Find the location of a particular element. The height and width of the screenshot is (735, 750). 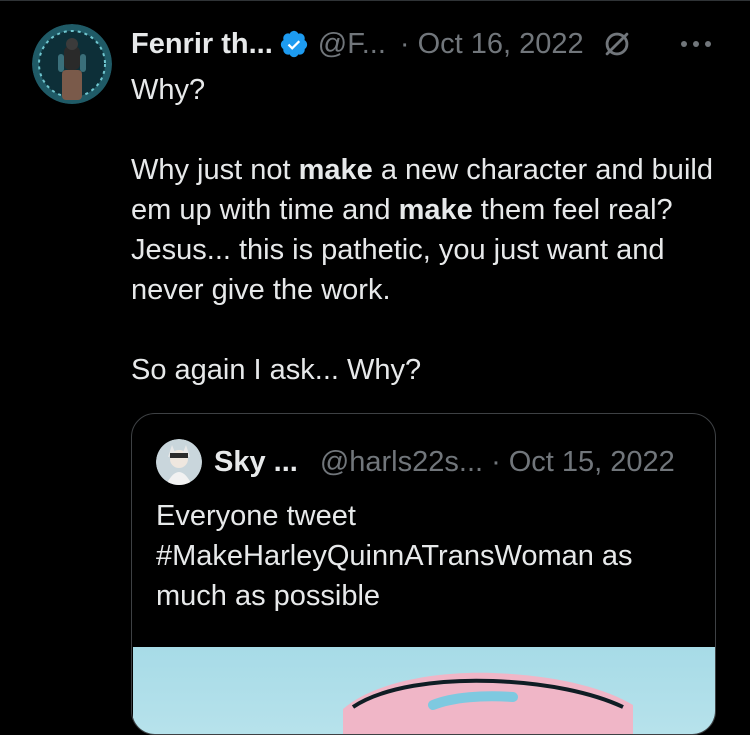

tweet-paragraph-1: Why? is located at coordinates (168, 90).